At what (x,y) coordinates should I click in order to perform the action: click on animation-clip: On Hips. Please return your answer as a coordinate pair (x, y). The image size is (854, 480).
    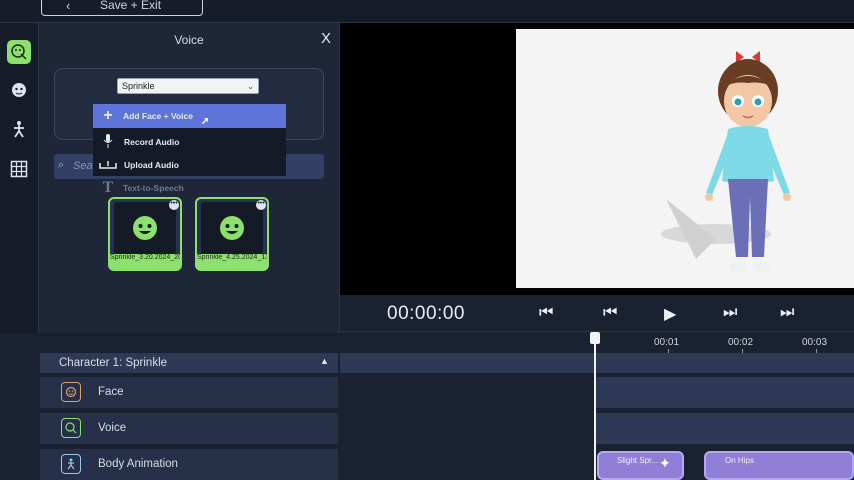
    Looking at the image, I should click on (779, 465).